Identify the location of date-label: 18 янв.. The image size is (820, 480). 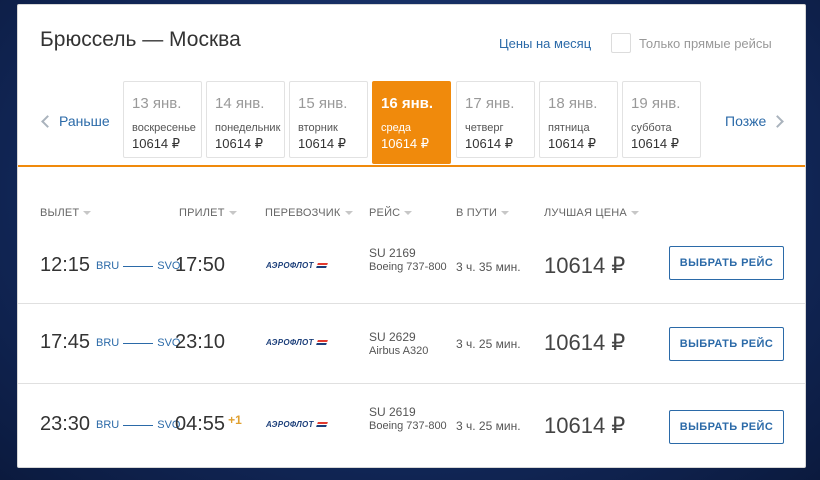
(573, 103).